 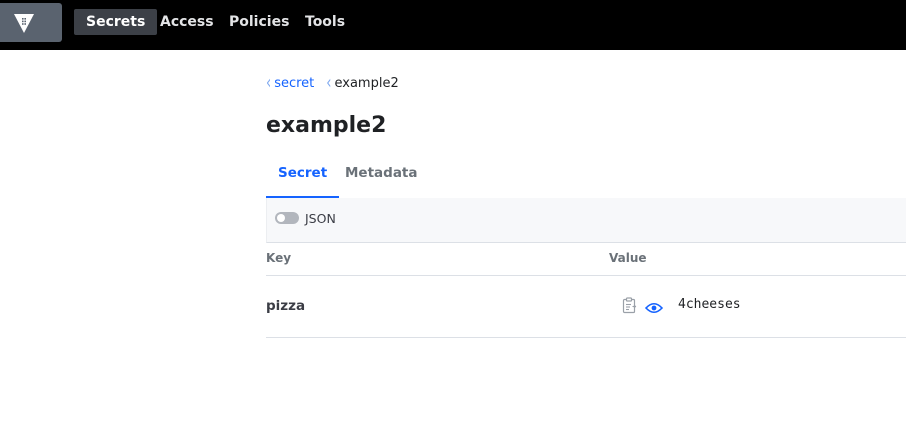 What do you see at coordinates (187, 22) in the screenshot?
I see `nav-item-access: Access` at bounding box center [187, 22].